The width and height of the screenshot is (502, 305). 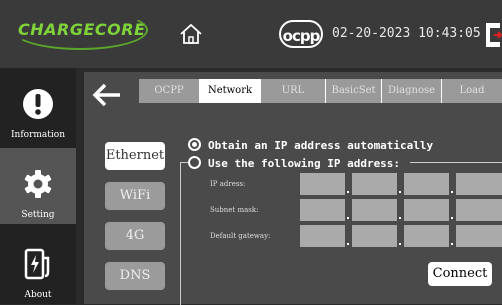 What do you see at coordinates (191, 34) in the screenshot?
I see `home-icon` at bounding box center [191, 34].